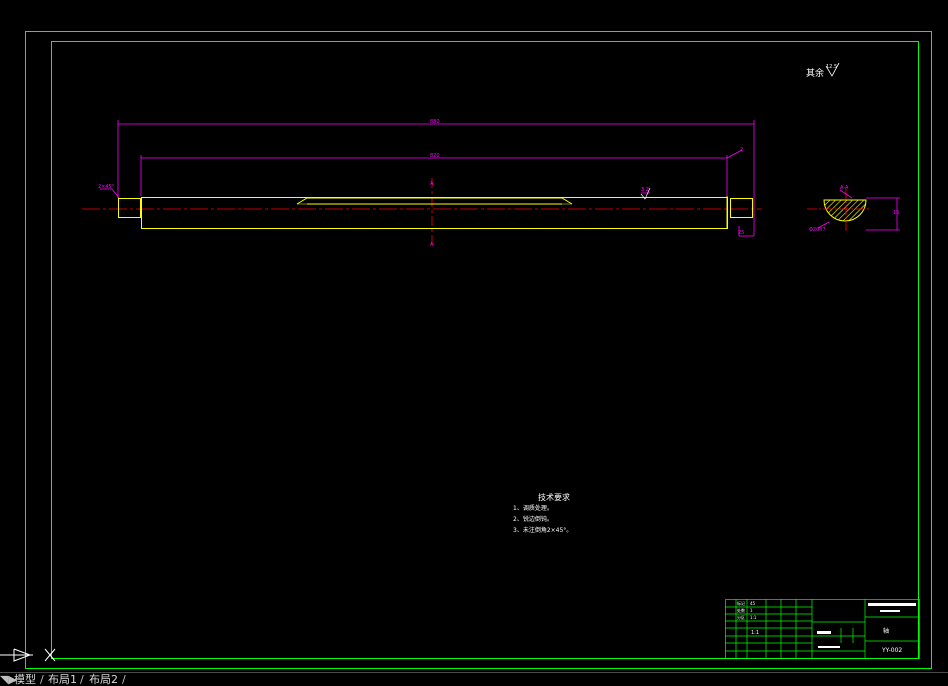 This screenshot has width=948, height=686. I want to click on dimensions, so click(427, 178).